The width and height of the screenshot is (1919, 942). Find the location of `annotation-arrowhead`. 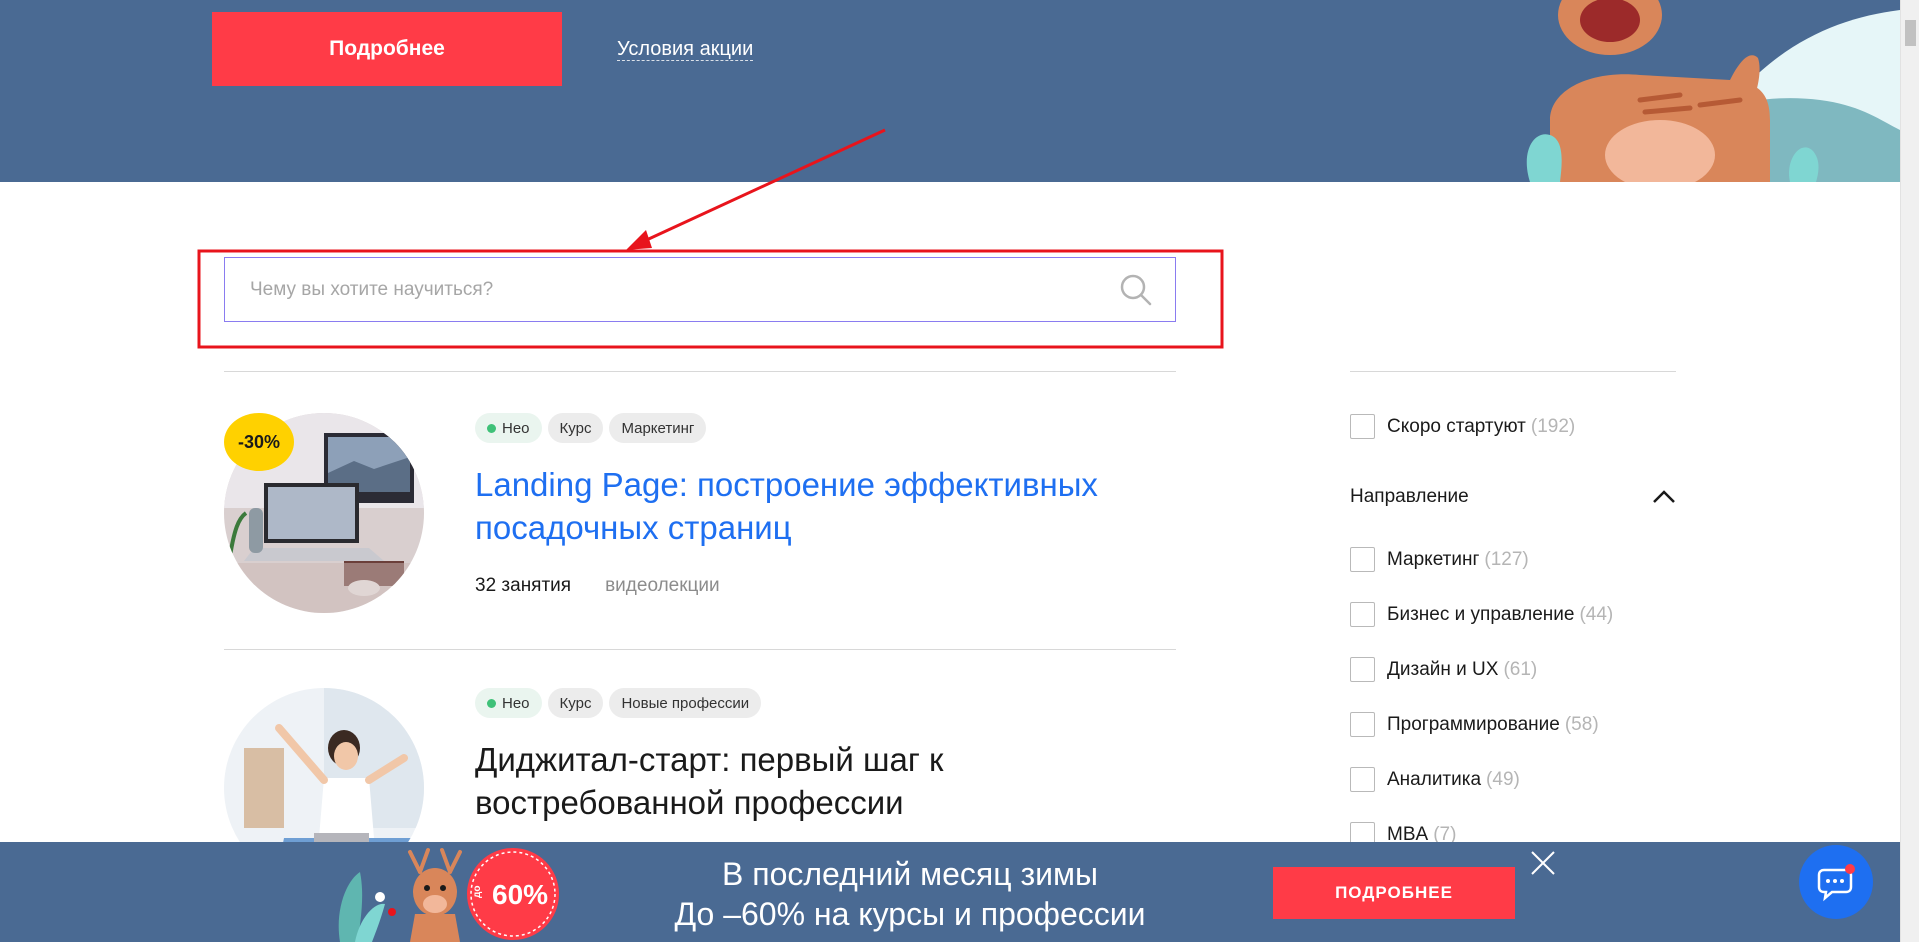

annotation-arrowhead is located at coordinates (639, 240).